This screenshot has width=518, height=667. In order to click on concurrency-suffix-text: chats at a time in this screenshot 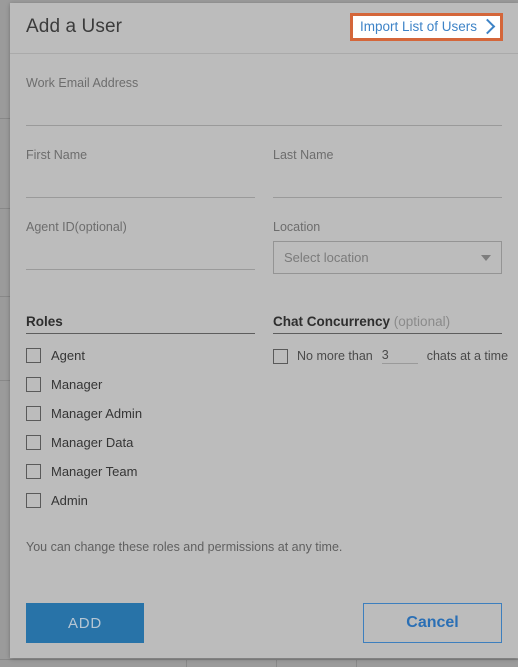, I will do `click(467, 356)`.